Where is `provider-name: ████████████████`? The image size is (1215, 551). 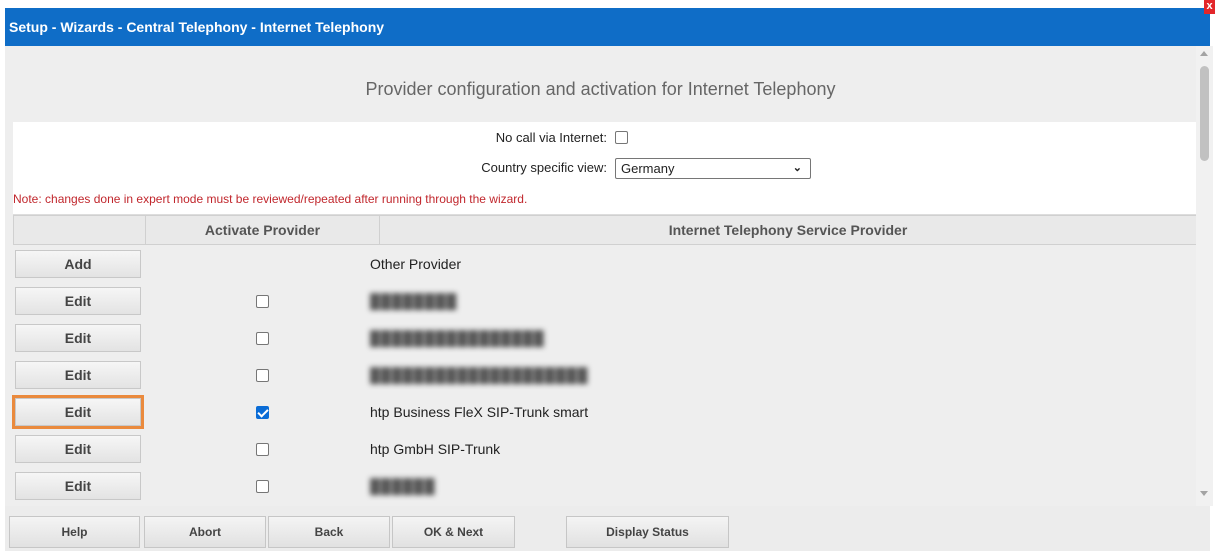
provider-name: ████████████████ is located at coordinates (457, 338).